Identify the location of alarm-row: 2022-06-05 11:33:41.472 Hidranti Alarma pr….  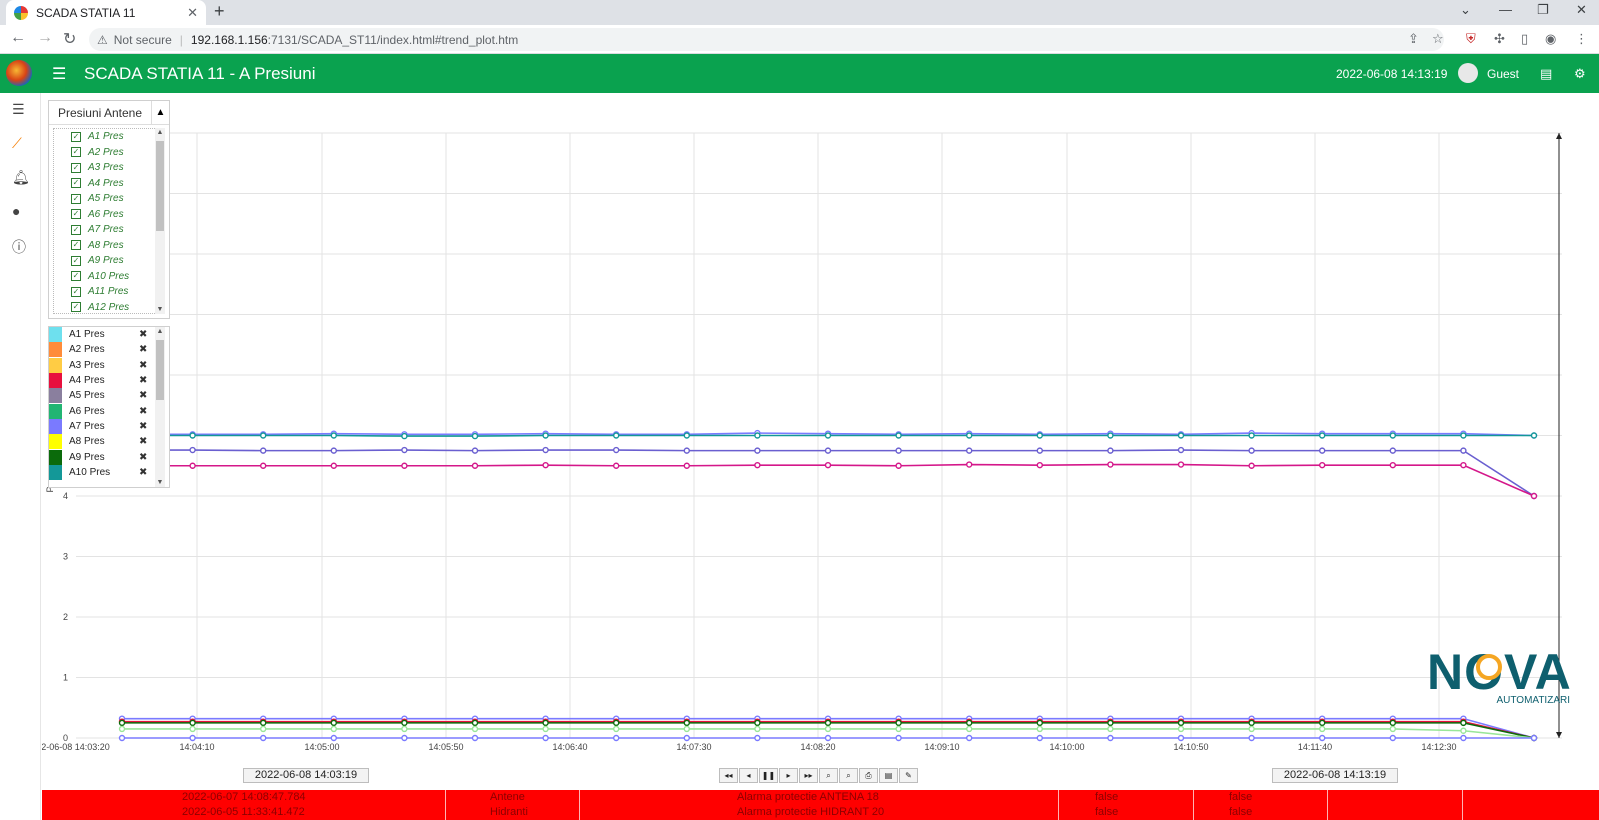
(820, 812).